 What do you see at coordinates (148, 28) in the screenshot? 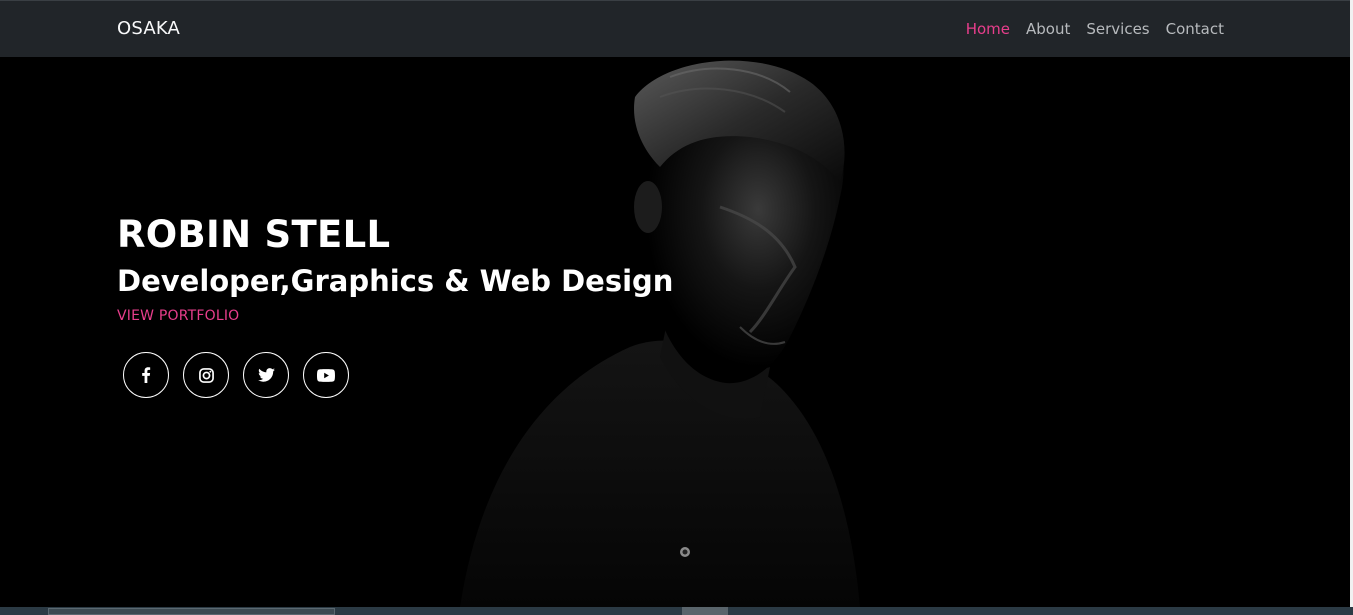
I see `brand-logo: OSAKA` at bounding box center [148, 28].